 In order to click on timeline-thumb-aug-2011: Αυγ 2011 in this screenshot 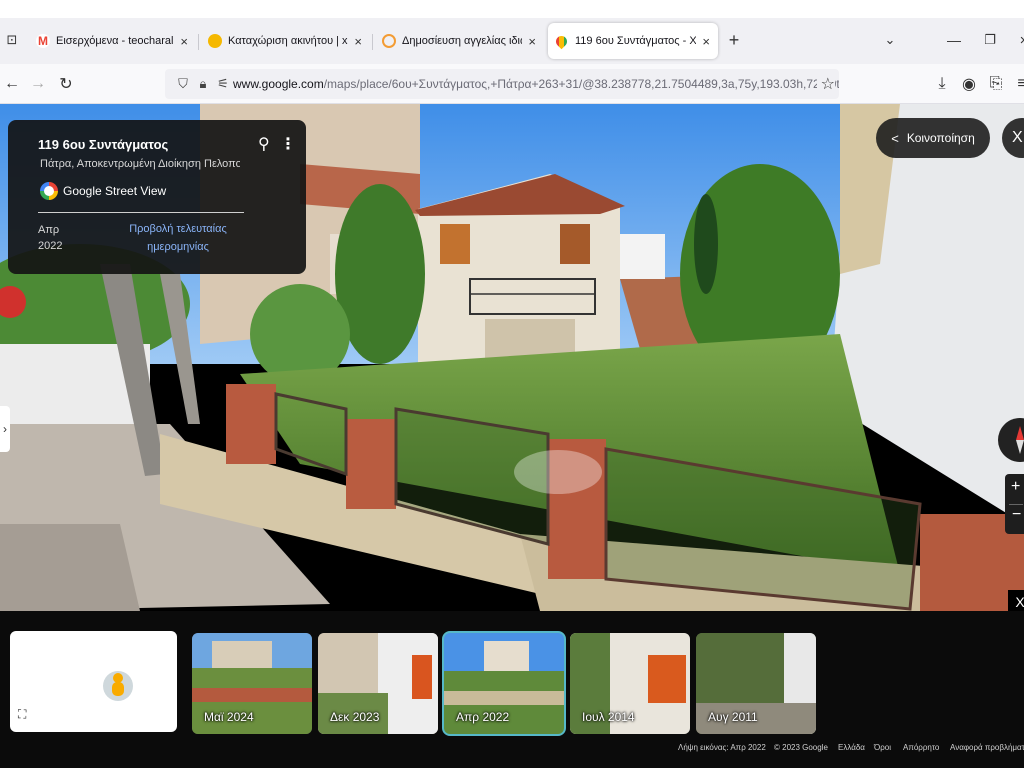, I will do `click(756, 683)`.